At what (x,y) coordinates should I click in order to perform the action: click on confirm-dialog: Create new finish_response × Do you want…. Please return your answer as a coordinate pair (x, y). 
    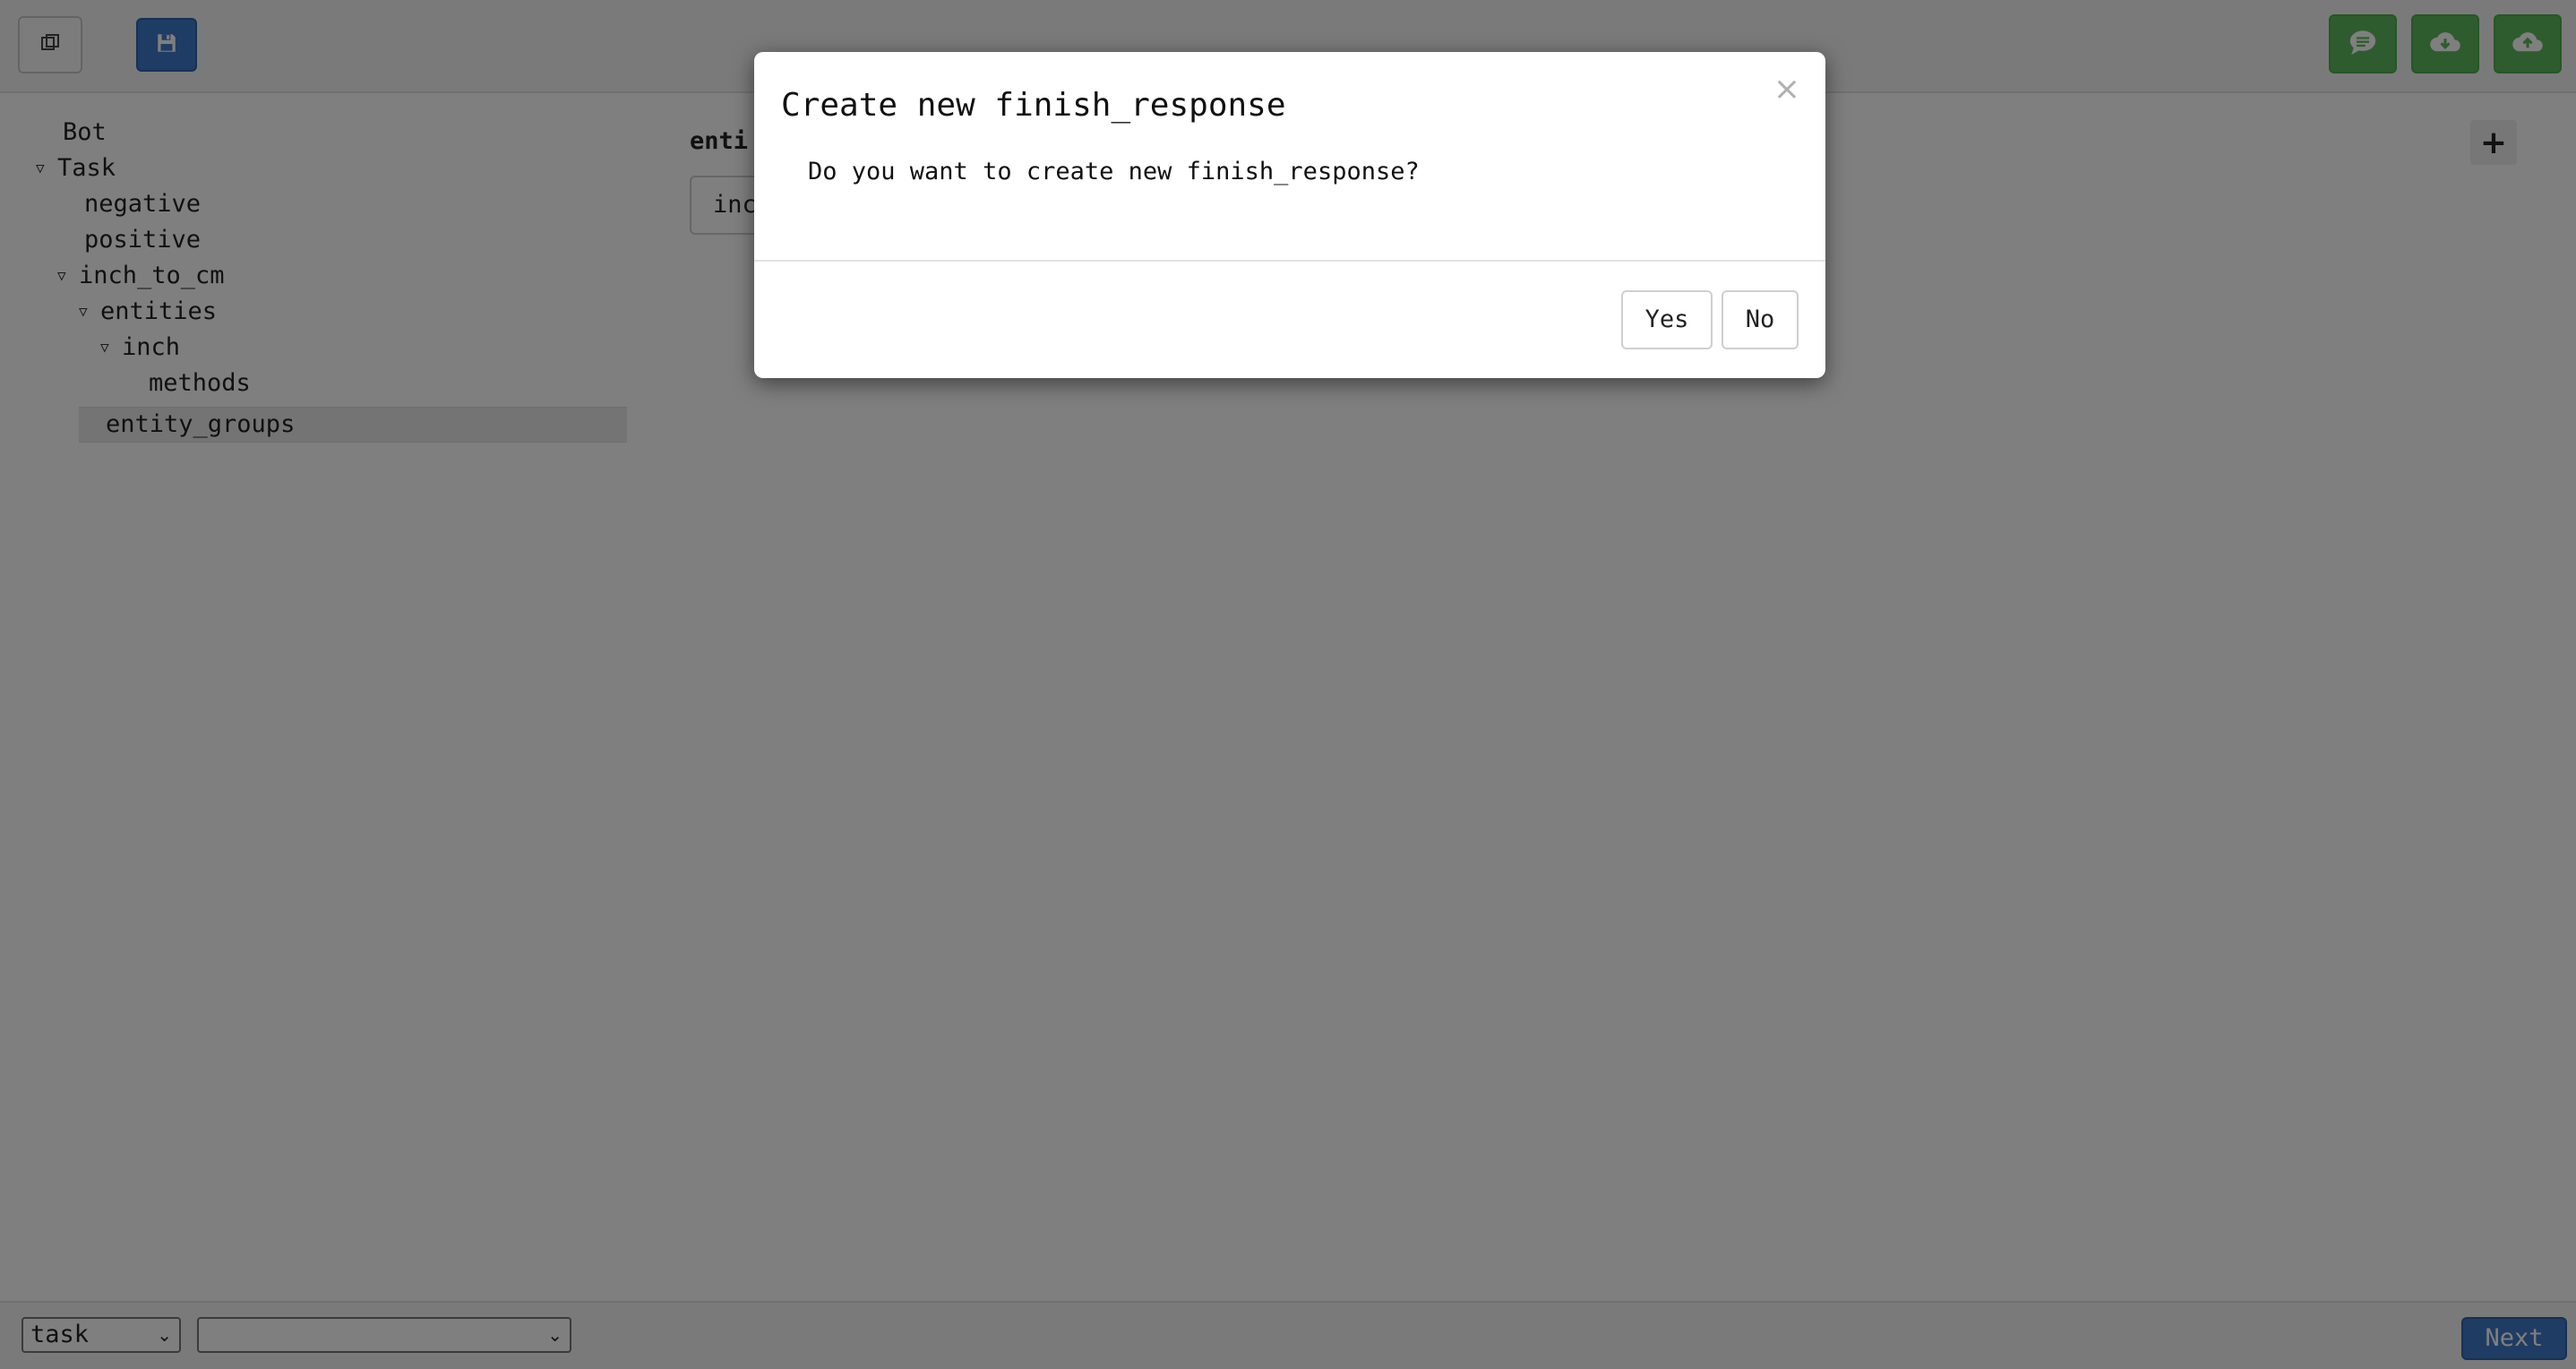
    Looking at the image, I should click on (1289, 215).